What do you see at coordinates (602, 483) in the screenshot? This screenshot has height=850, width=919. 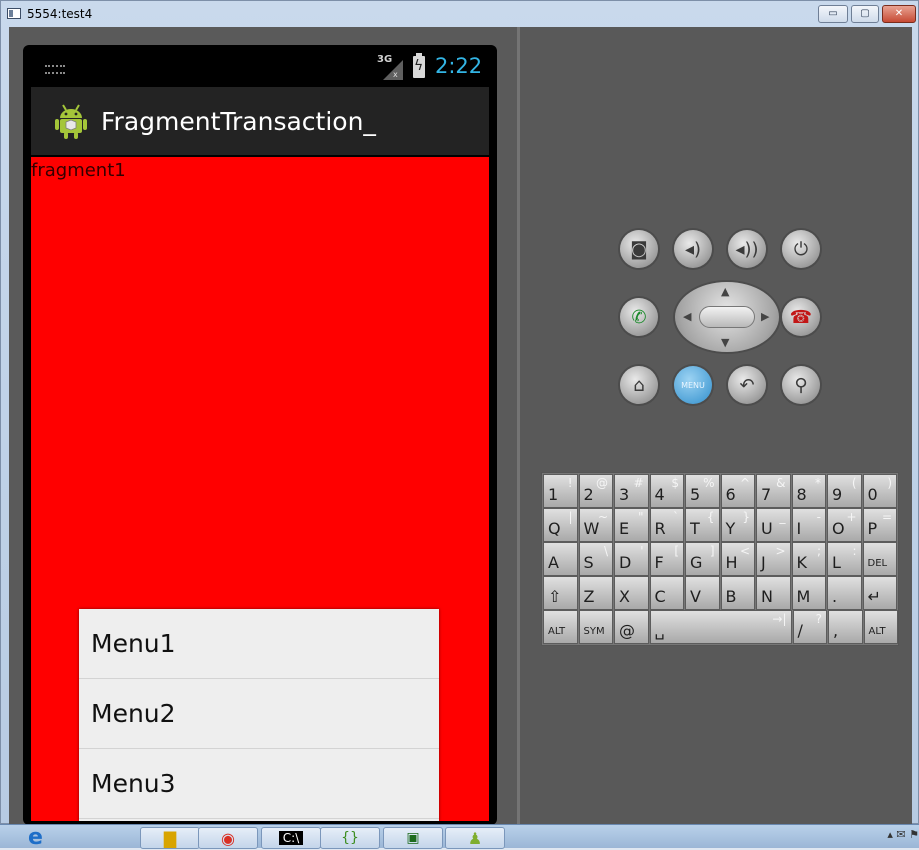 I see `key-alt-label: @` at bounding box center [602, 483].